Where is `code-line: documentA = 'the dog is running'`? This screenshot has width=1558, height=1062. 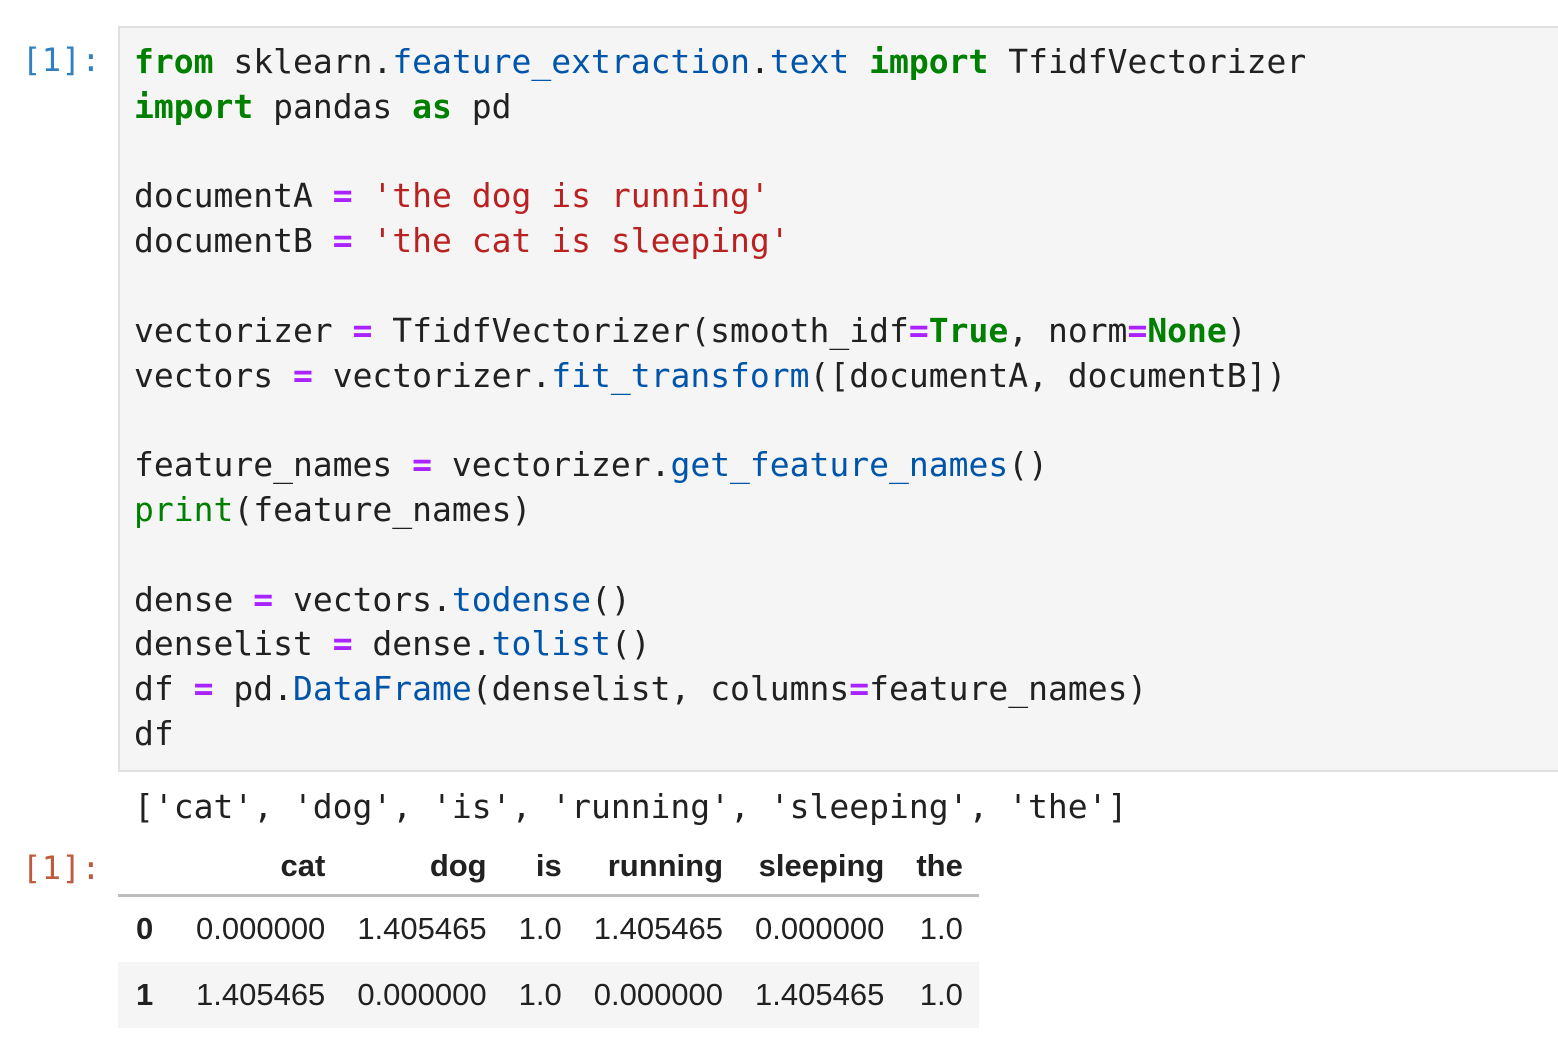
code-line: documentA = 'the dog is running' is located at coordinates (452, 196).